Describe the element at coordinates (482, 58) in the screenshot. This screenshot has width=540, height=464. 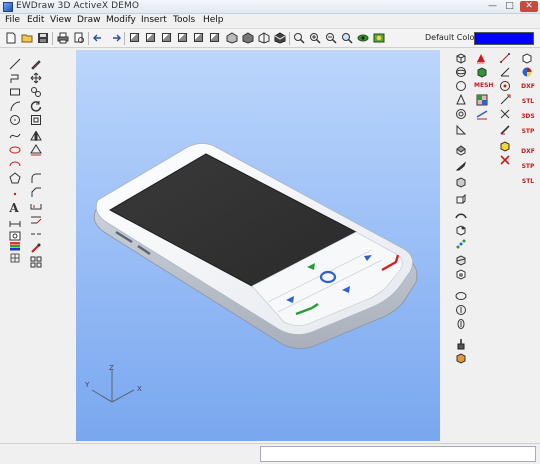
I see `import-model-icon: EWD` at that location.